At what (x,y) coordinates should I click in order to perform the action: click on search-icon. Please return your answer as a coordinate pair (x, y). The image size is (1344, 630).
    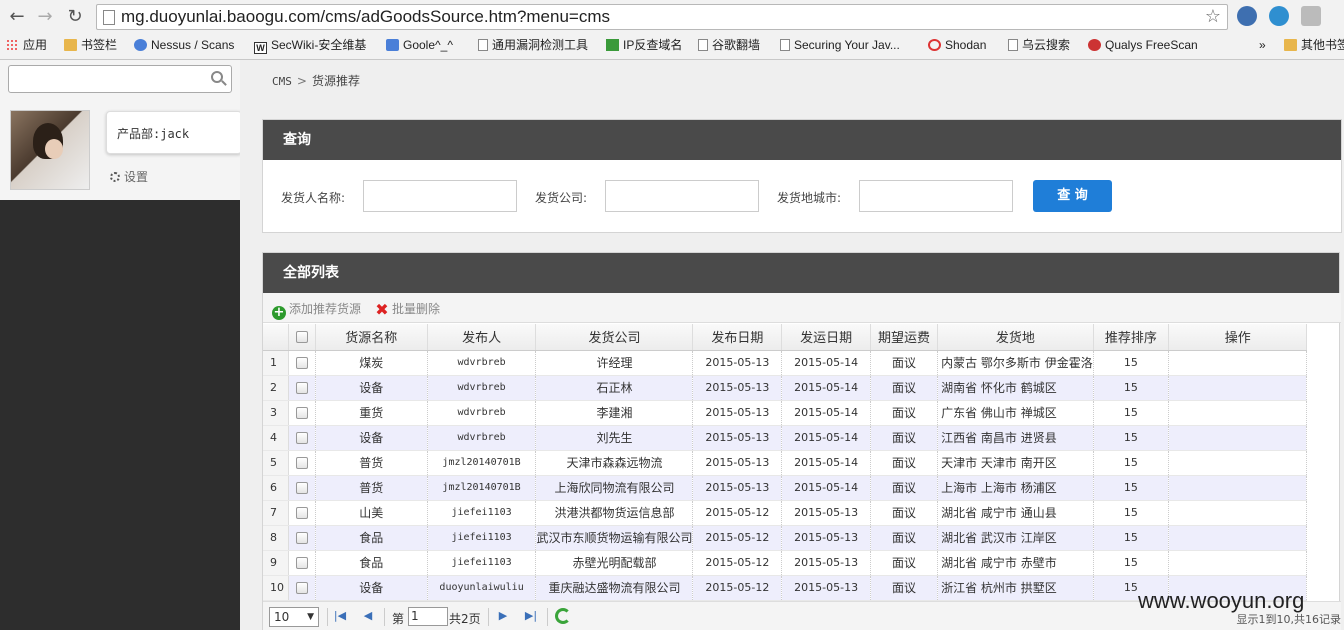
    Looking at the image, I should click on (217, 77).